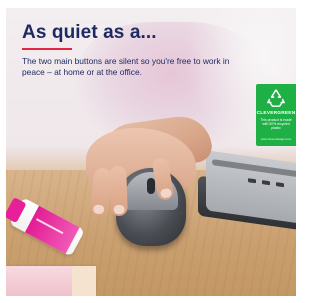  Describe the element at coordinates (51, 281) in the screenshot. I see `pink-box` at that location.